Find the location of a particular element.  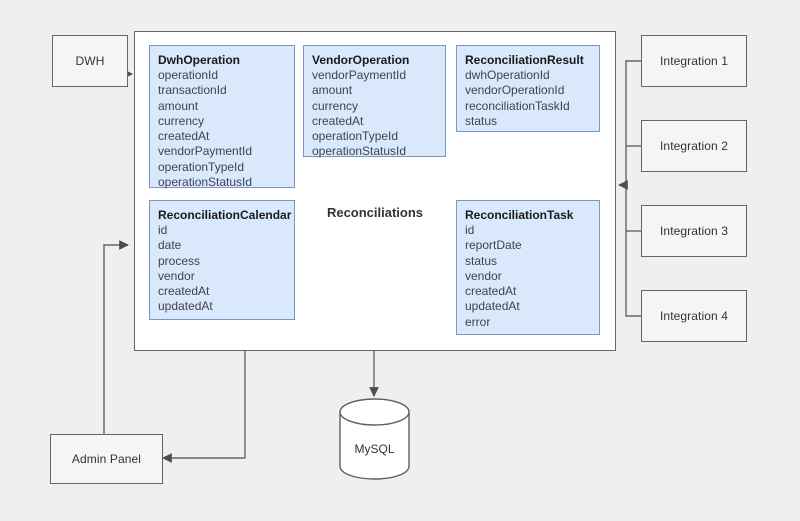

node-integration-1: Integration 1 is located at coordinates (694, 61).